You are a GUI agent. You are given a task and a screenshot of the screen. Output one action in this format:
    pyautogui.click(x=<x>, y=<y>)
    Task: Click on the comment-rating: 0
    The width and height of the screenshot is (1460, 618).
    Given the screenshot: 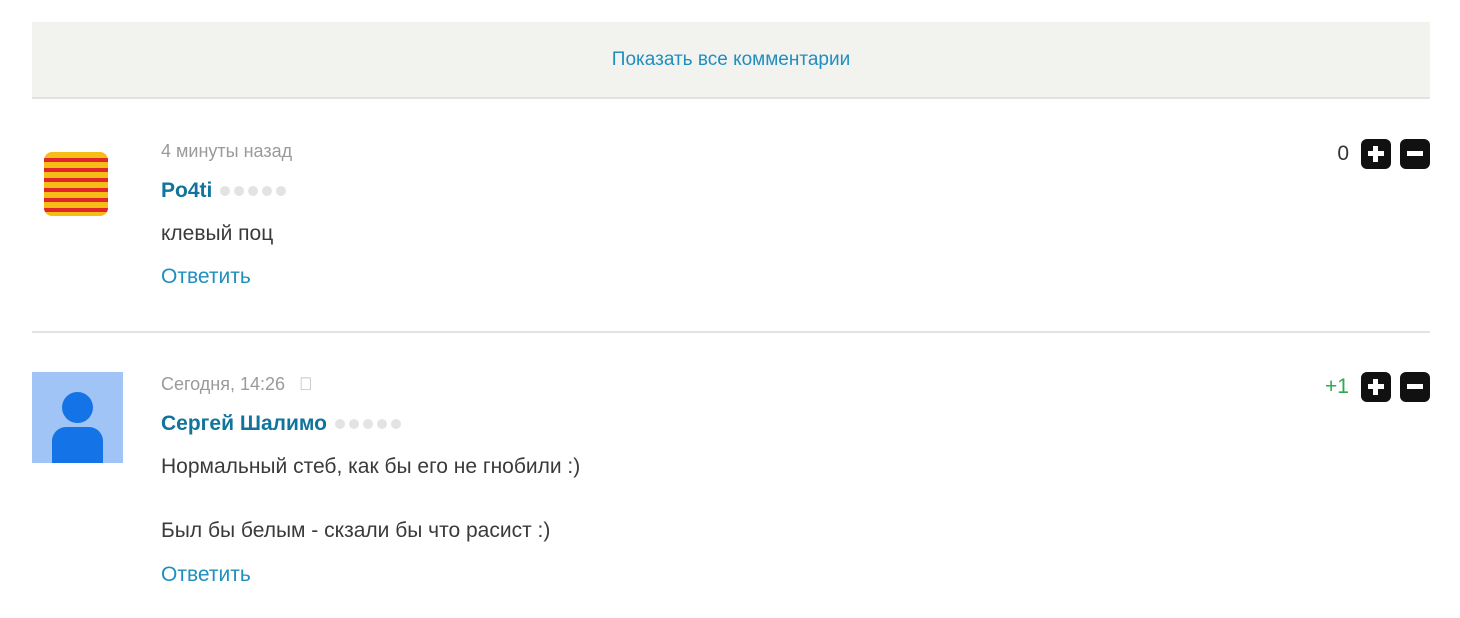 What is the action you would take?
    pyautogui.click(x=1383, y=154)
    